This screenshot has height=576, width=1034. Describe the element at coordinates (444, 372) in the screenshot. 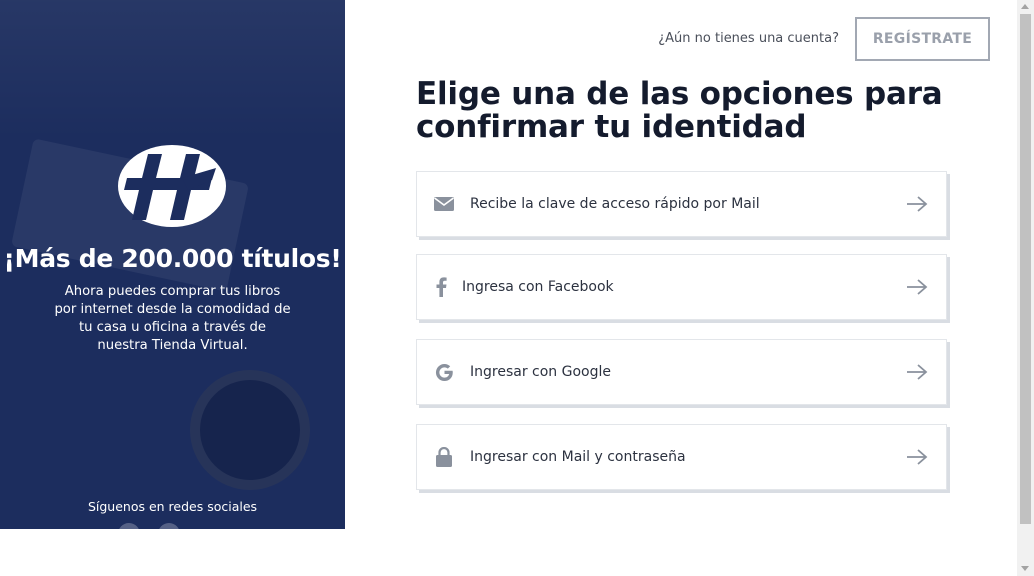

I see `google-icon` at that location.